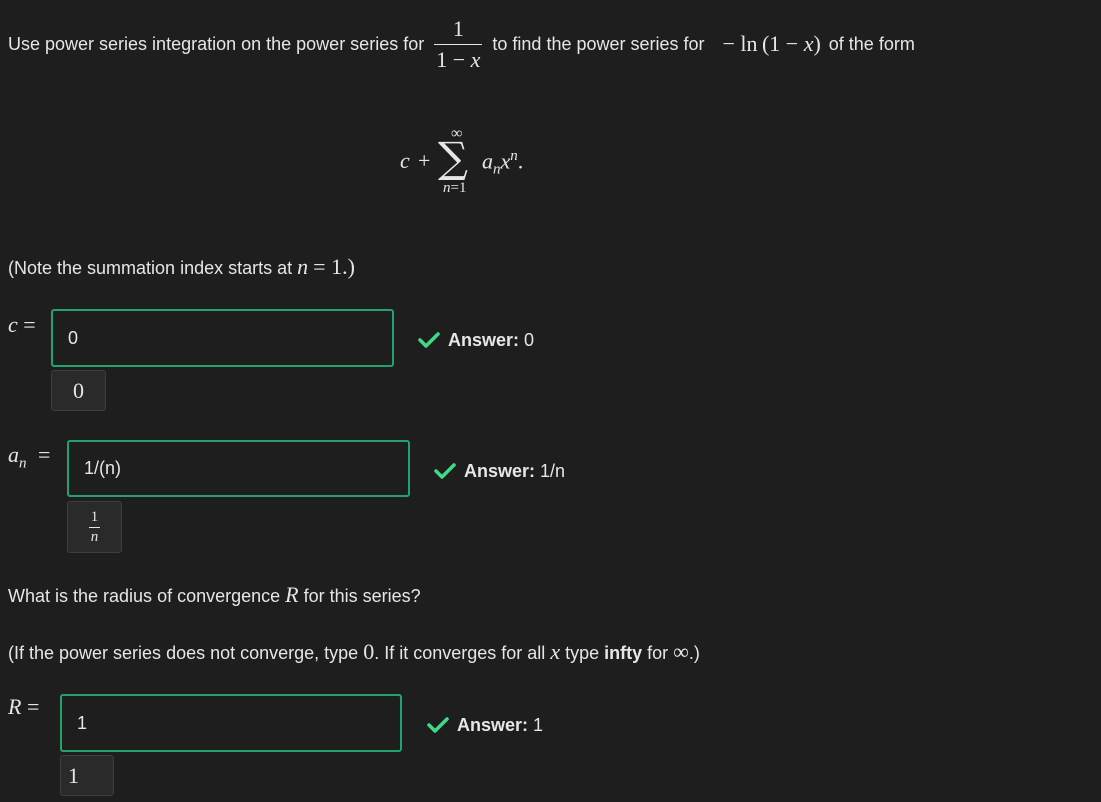 The height and width of the screenshot is (802, 1101). What do you see at coordinates (505, 161) in the screenshot?
I see `term-x: x` at bounding box center [505, 161].